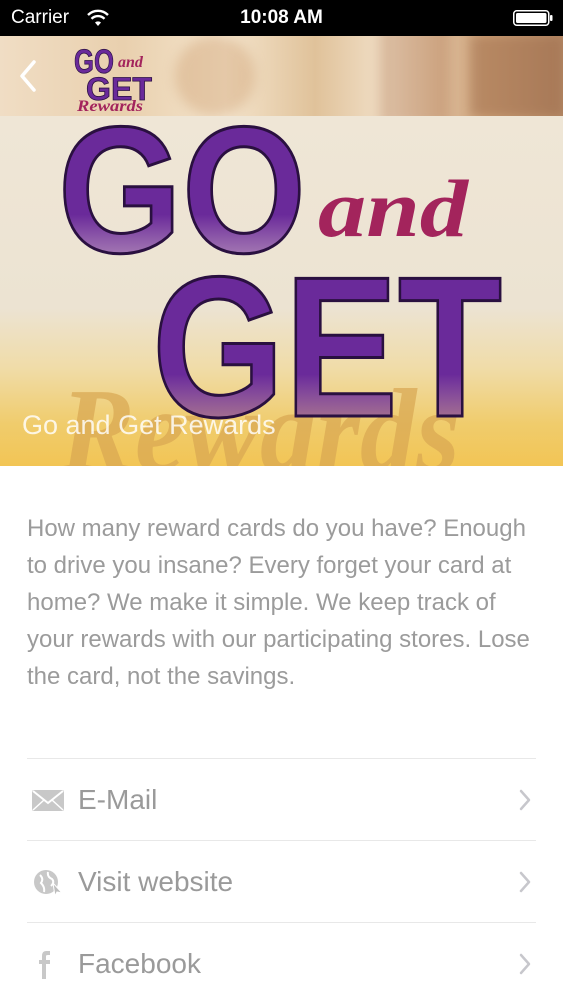  What do you see at coordinates (44, 965) in the screenshot?
I see `facebook-icon` at bounding box center [44, 965].